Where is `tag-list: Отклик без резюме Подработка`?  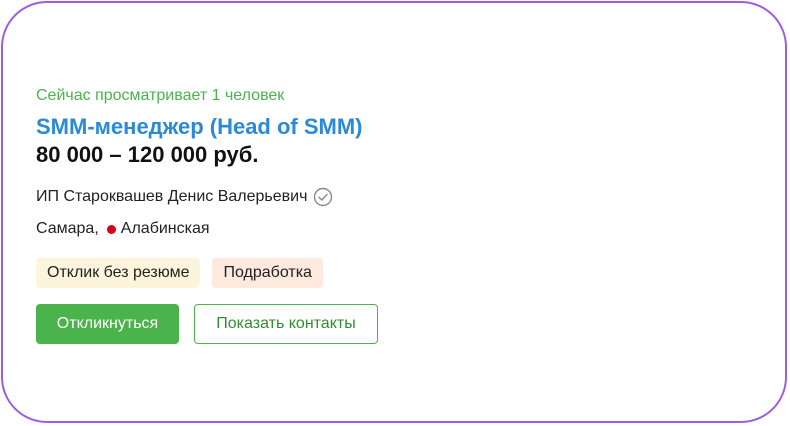
tag-list: Отклик без резюме Подработка is located at coordinates (207, 273).